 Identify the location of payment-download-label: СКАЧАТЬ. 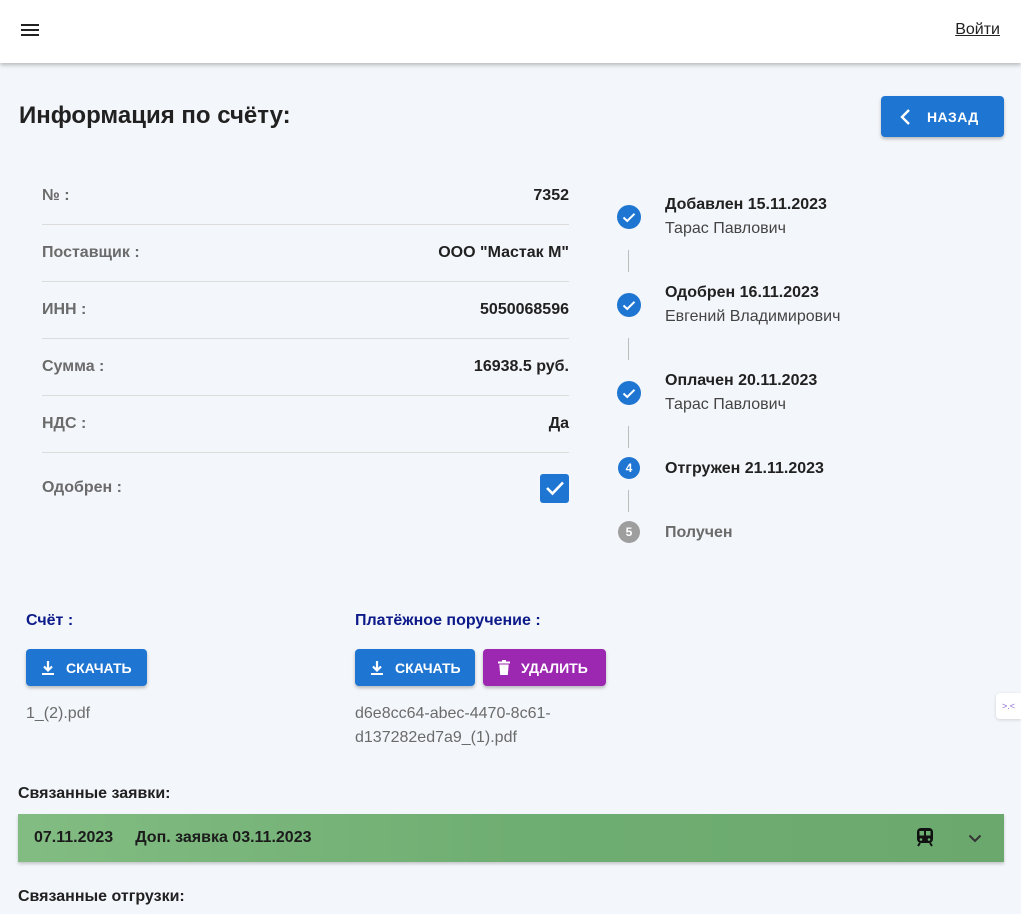
(428, 667).